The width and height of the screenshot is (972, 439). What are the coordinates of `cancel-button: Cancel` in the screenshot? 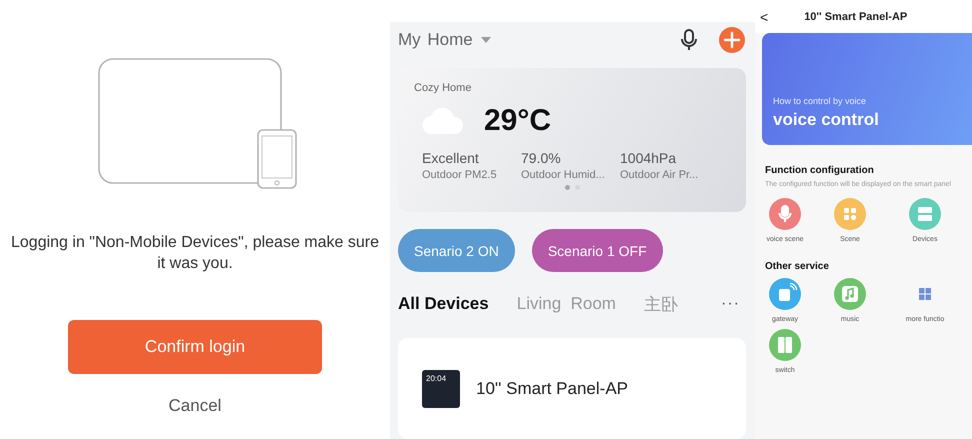 It's located at (195, 406).